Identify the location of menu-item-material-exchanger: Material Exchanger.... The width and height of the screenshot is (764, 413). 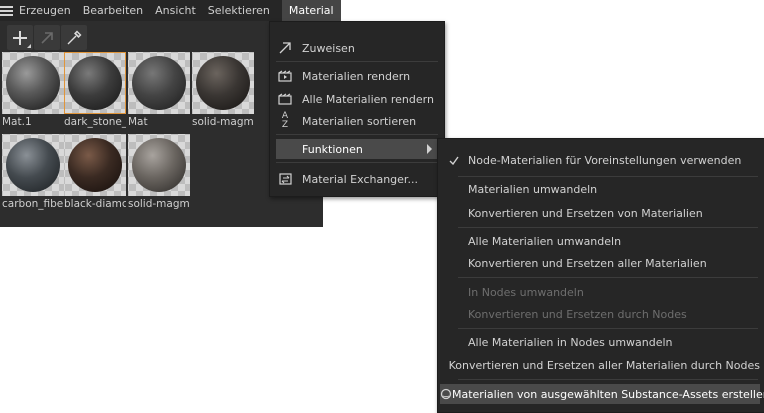
(357, 179).